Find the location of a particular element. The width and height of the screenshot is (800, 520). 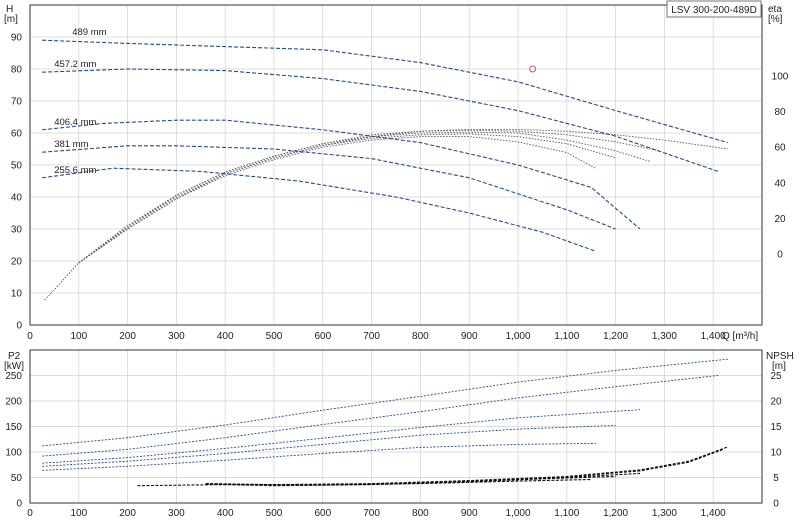

power-tick-label: 150 is located at coordinates (13, 427).